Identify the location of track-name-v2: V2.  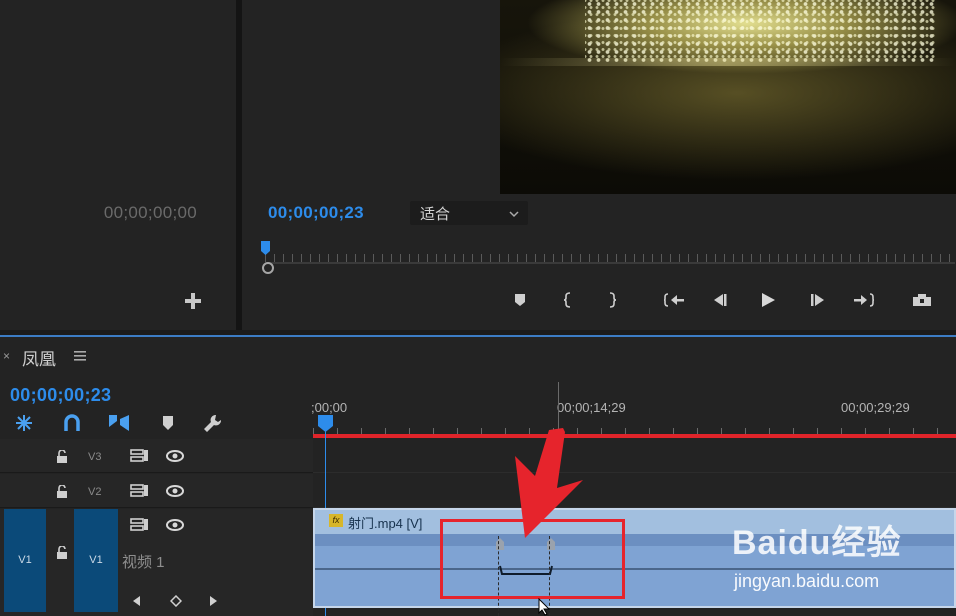
(95, 492).